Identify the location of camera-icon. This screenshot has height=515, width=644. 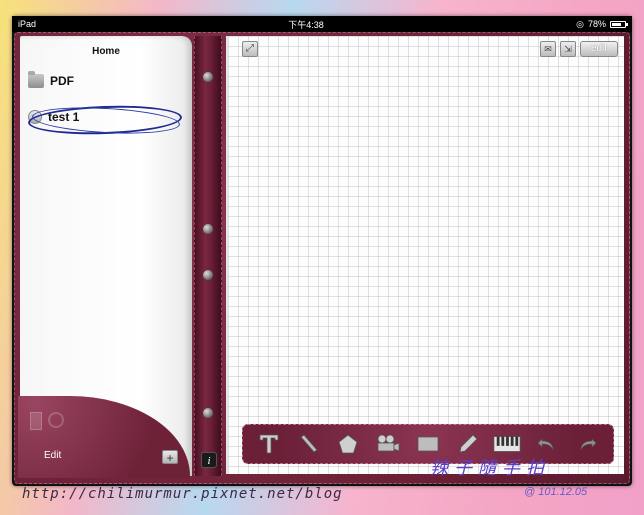
(388, 444).